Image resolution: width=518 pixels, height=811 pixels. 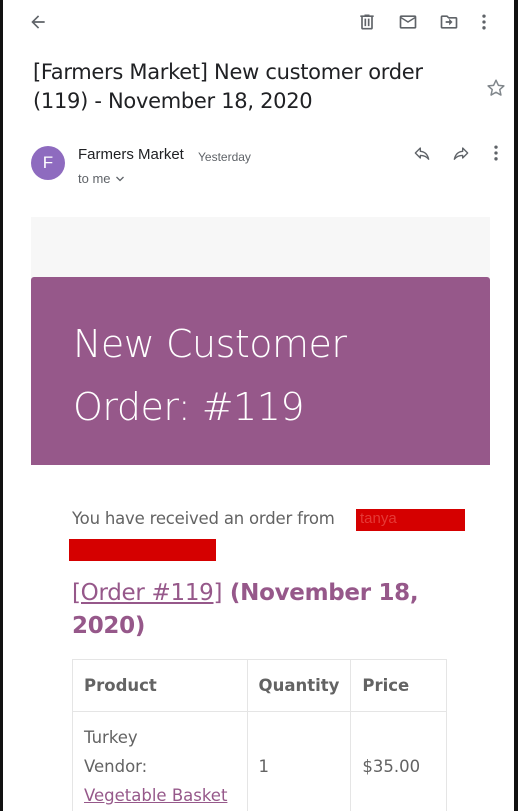 What do you see at coordinates (259, 22) in the screenshot?
I see `top-toolbar` at bounding box center [259, 22].